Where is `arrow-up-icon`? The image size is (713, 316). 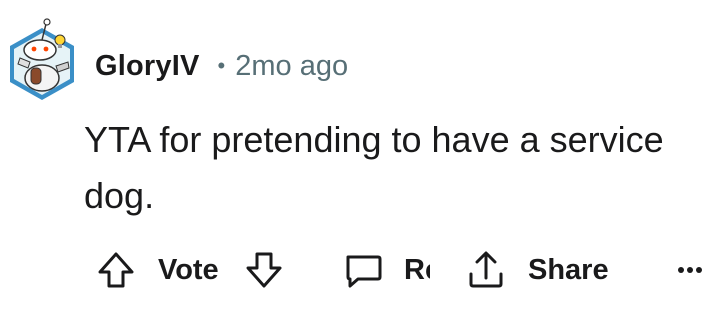 arrow-up-icon is located at coordinates (116, 270).